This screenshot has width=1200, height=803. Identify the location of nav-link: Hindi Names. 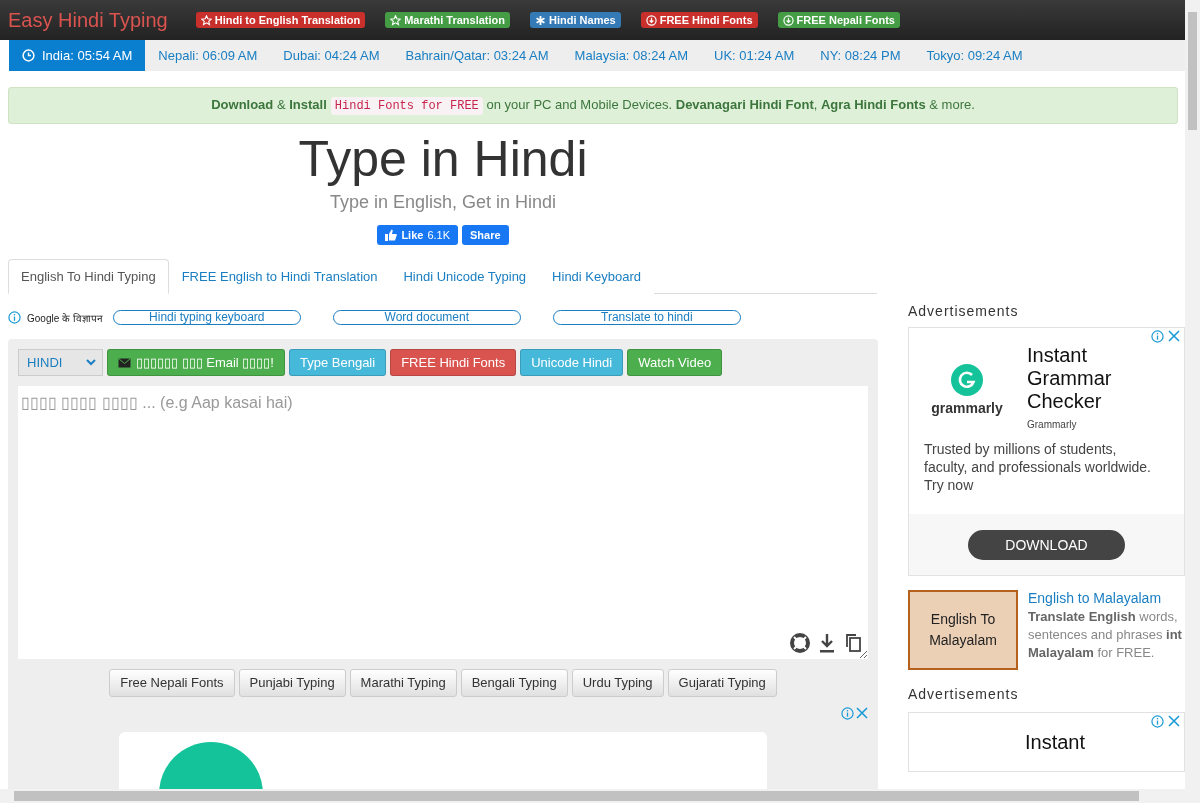
(575, 20).